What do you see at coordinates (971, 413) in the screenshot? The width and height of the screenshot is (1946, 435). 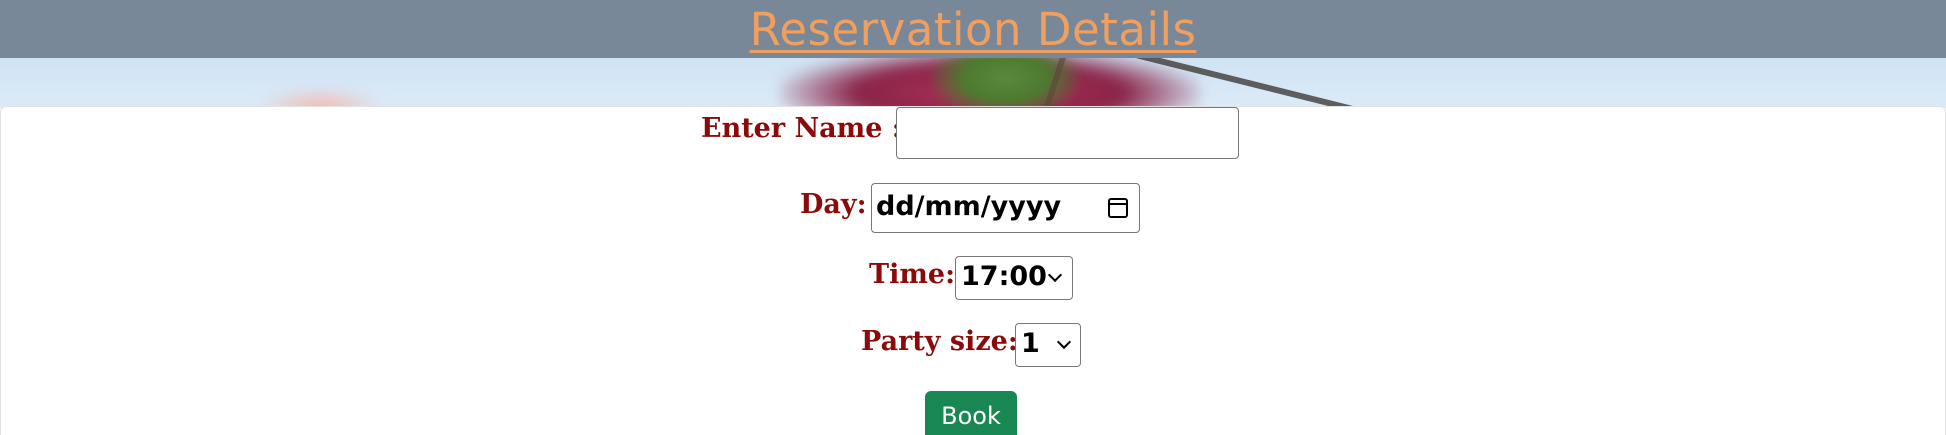 I see `book-button: Book` at bounding box center [971, 413].